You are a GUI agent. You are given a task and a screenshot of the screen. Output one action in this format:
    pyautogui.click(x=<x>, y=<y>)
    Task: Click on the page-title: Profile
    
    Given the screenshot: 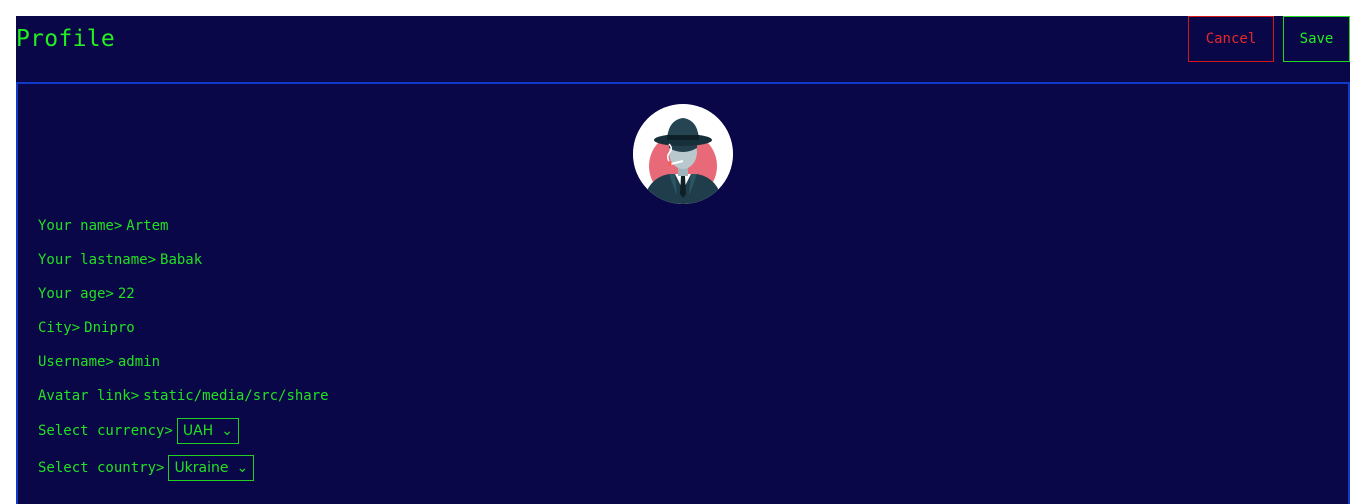 What is the action you would take?
    pyautogui.click(x=66, y=39)
    